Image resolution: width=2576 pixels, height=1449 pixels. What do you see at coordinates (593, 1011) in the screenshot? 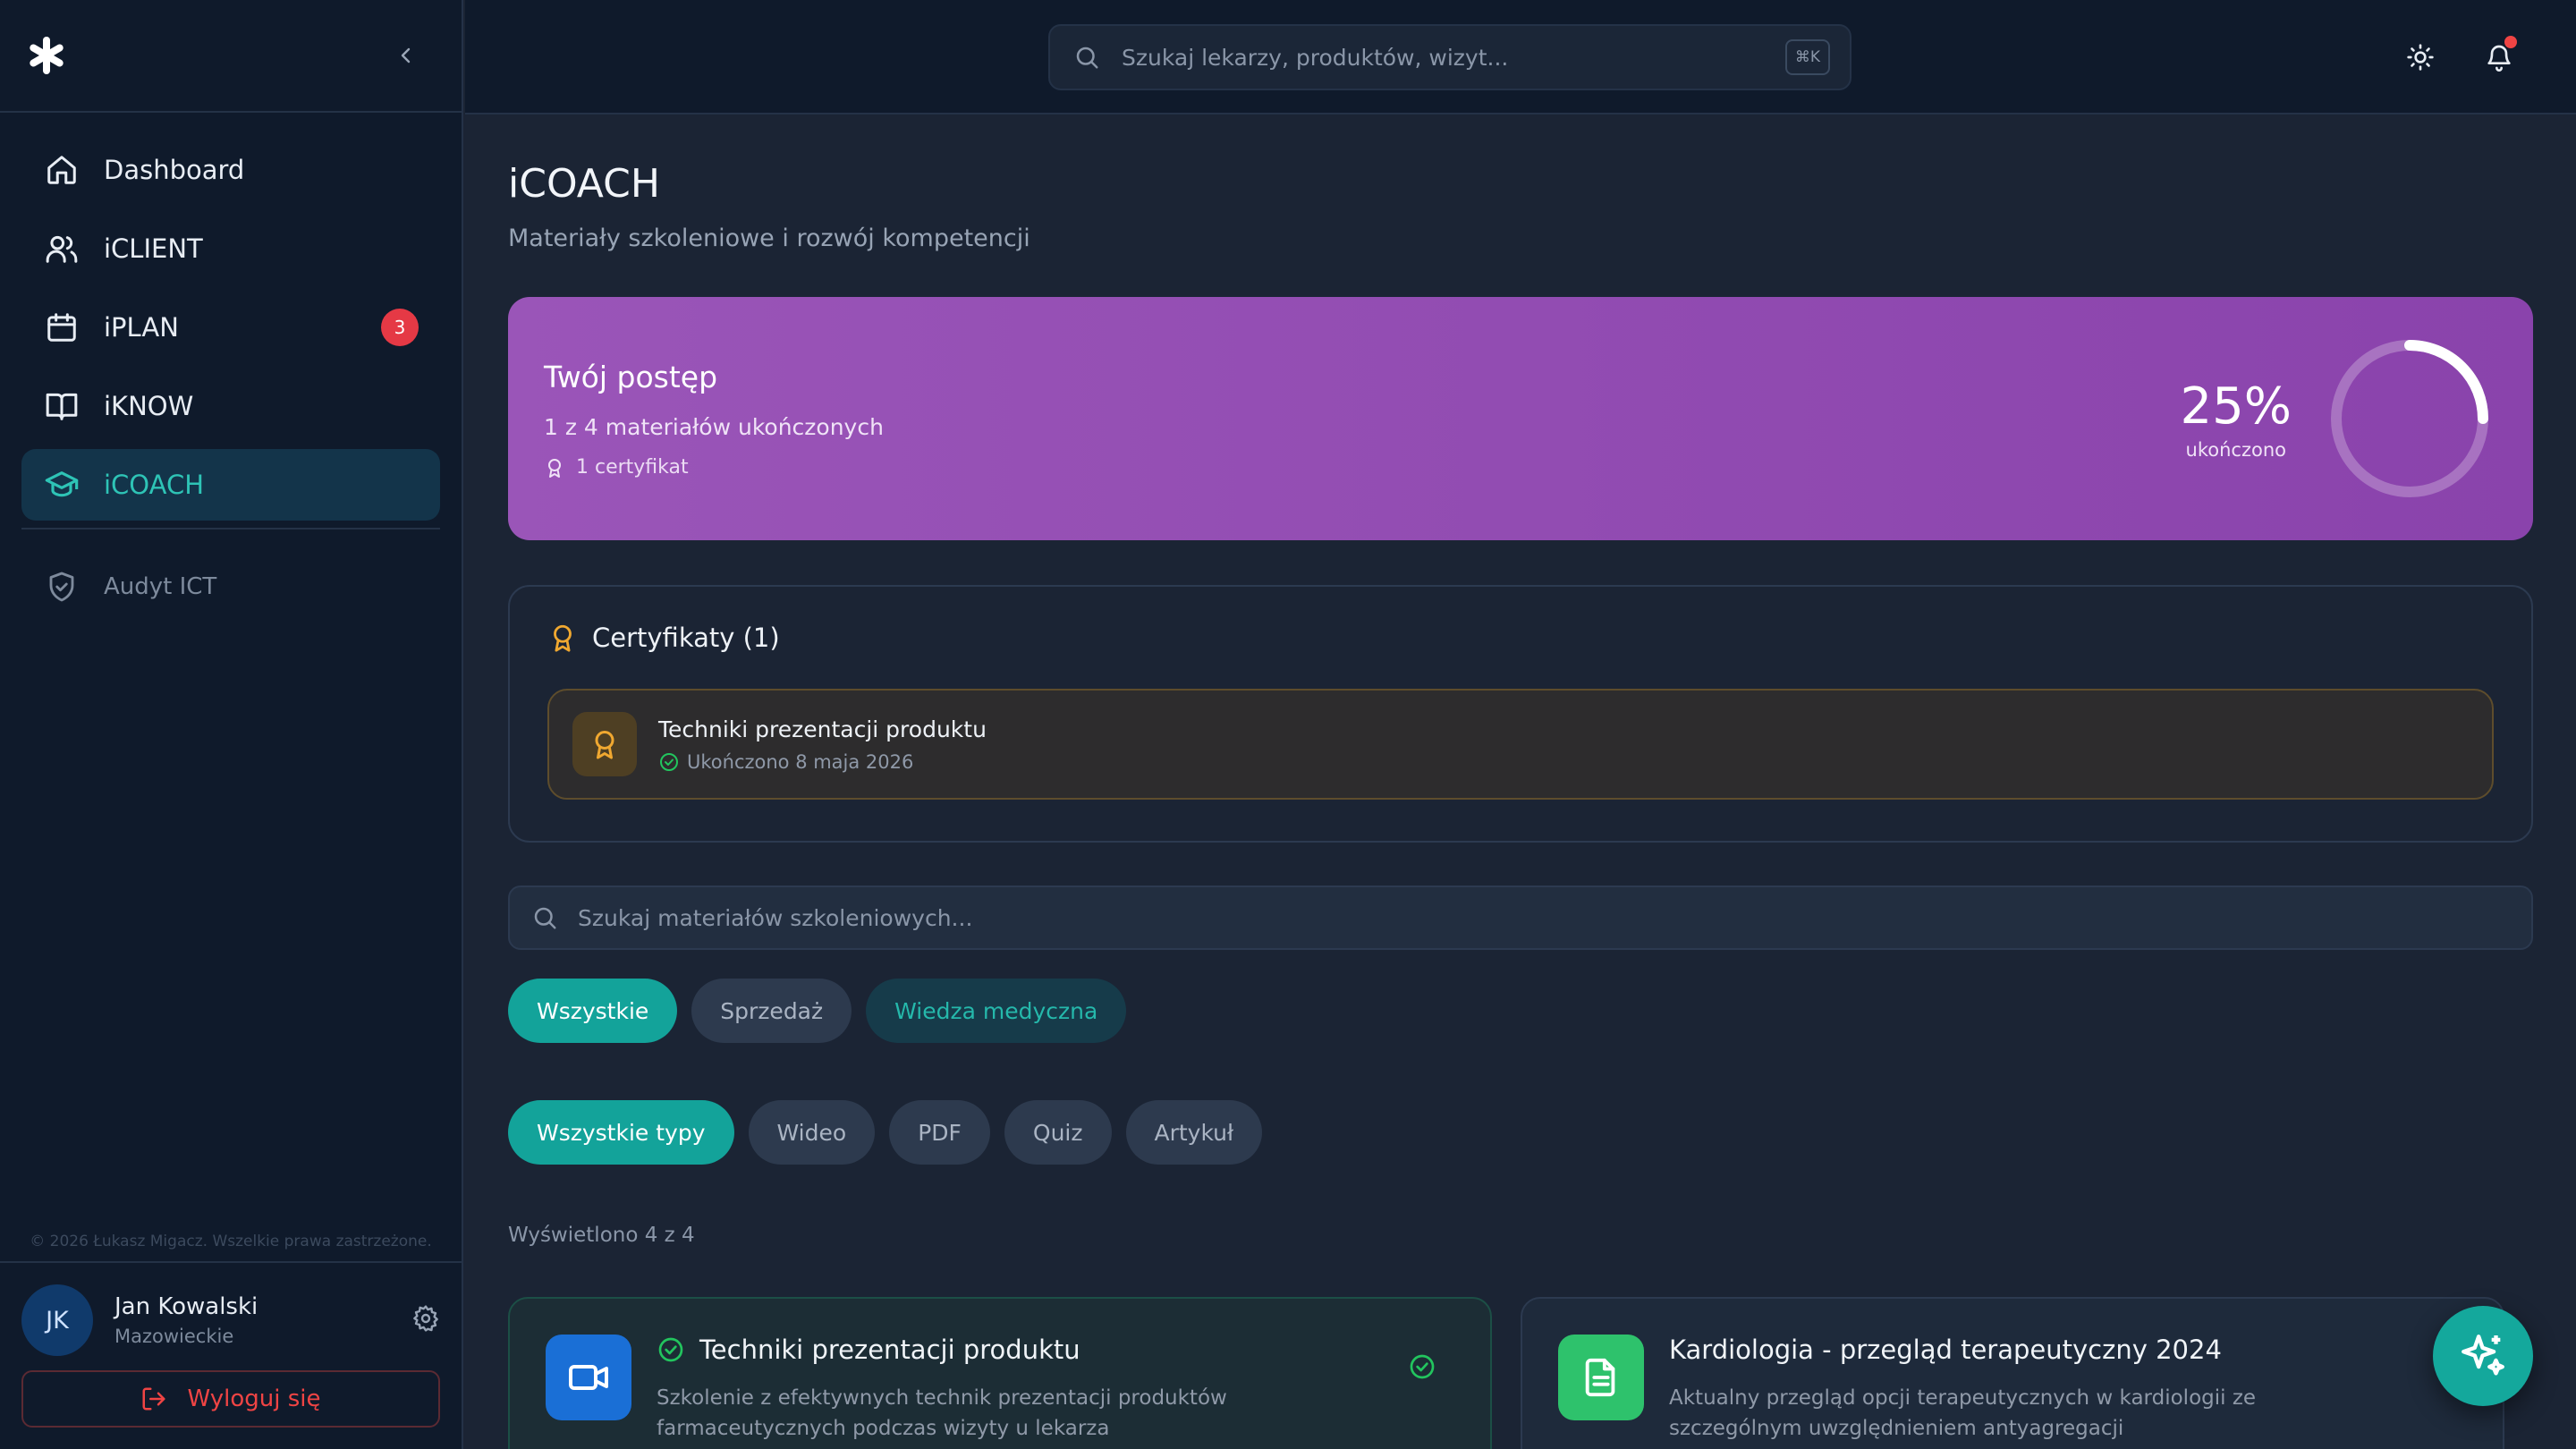
I see `filter-chip-all: Wszystkie` at bounding box center [593, 1011].